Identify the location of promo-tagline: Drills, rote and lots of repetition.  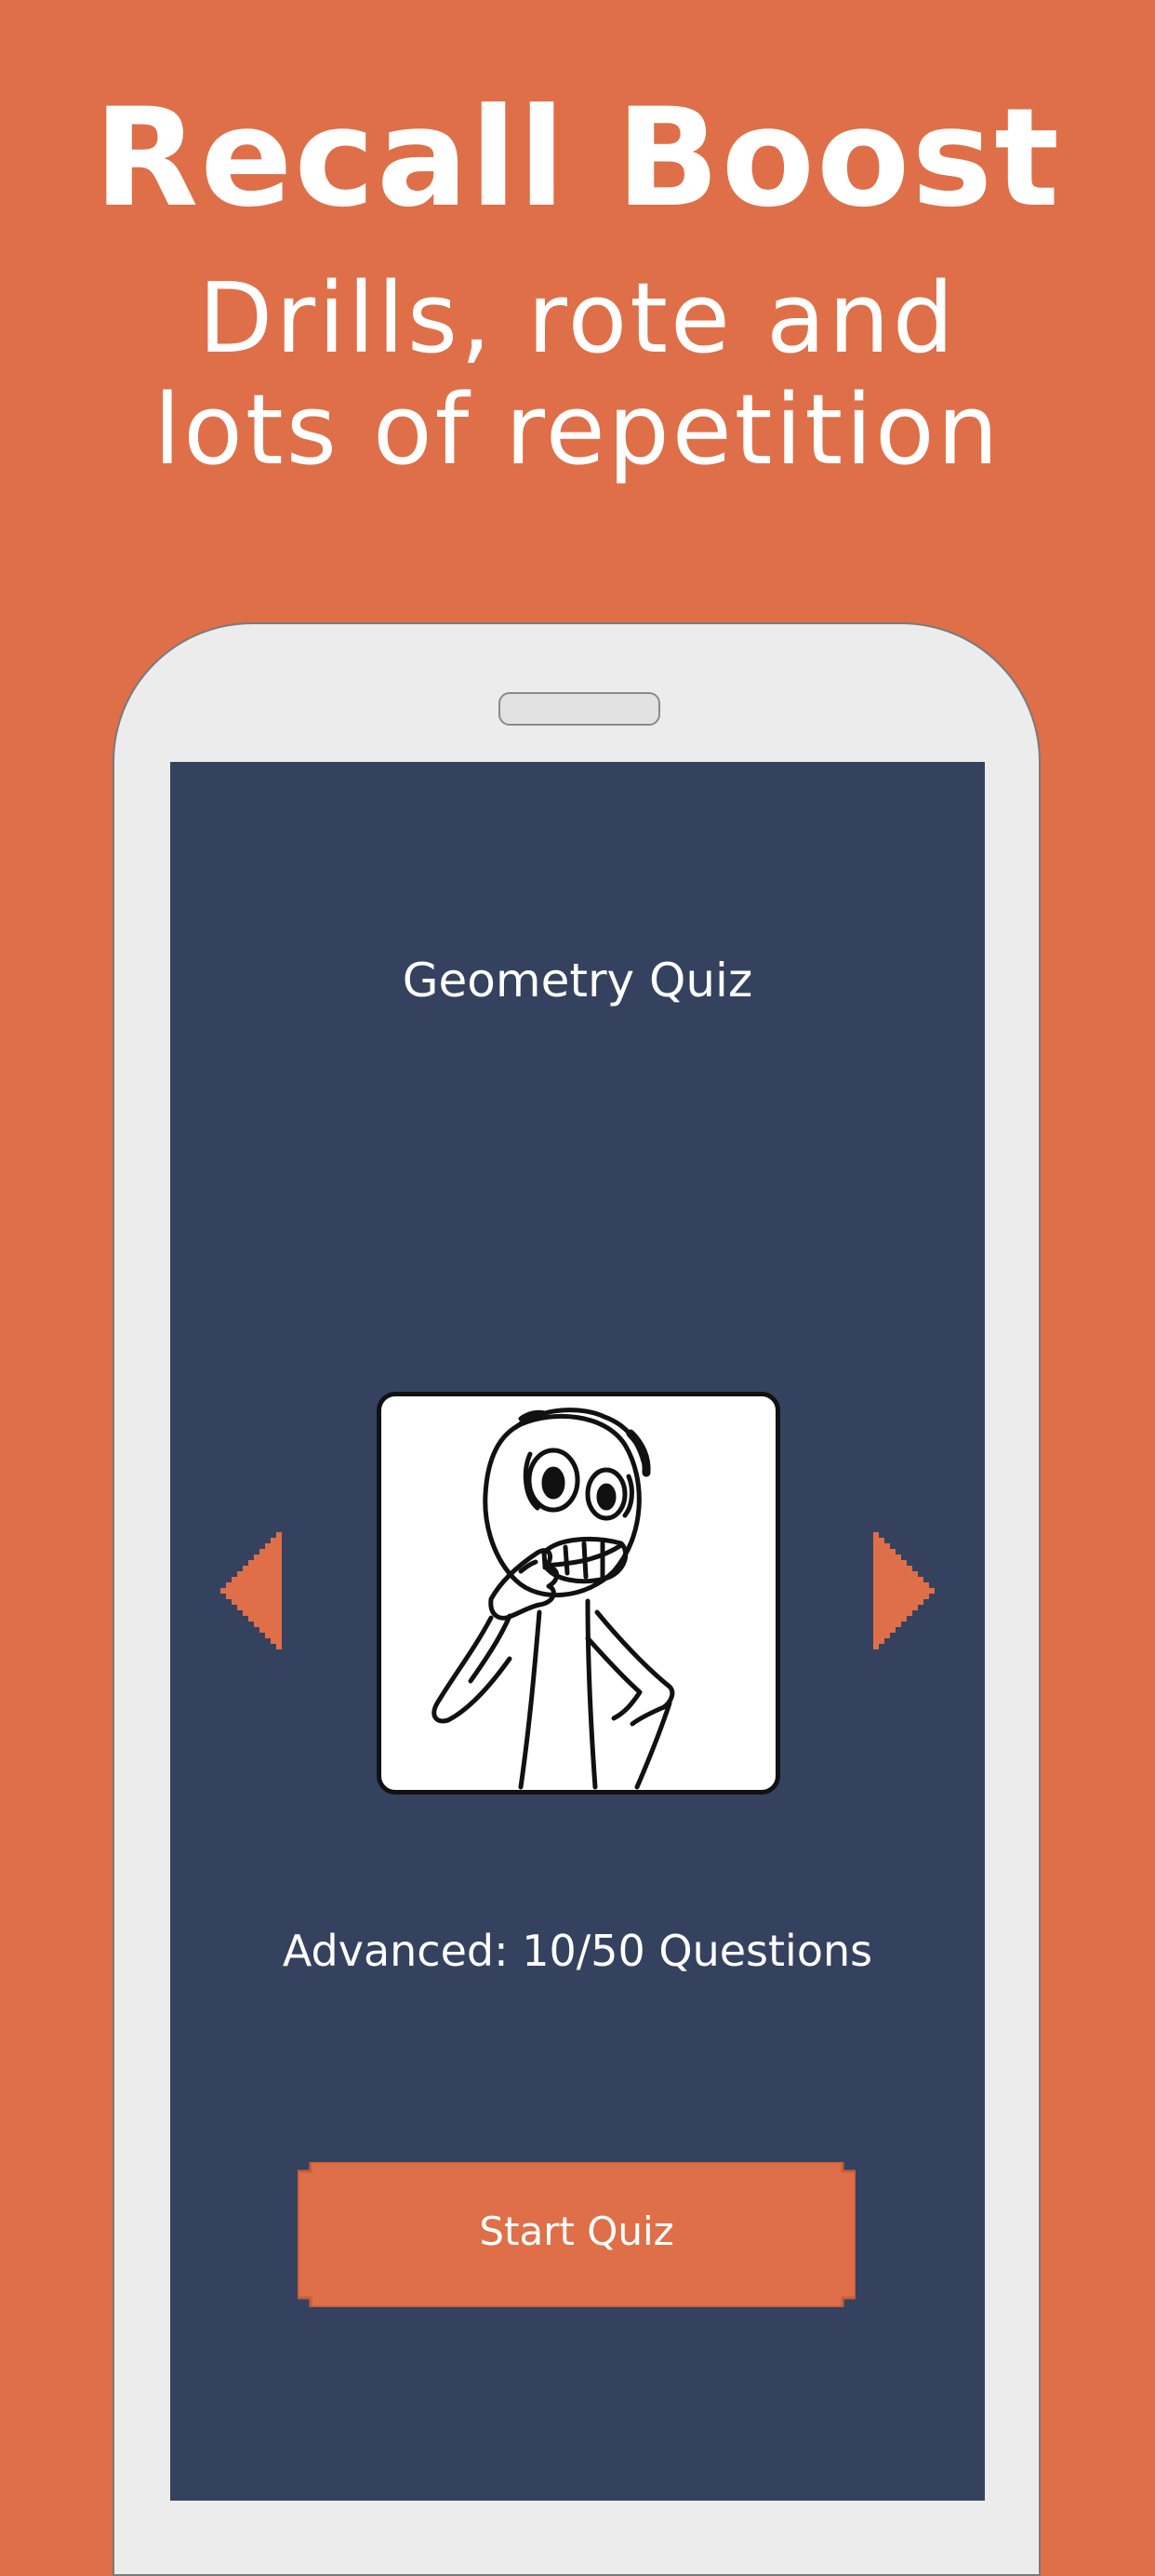
(577, 374).